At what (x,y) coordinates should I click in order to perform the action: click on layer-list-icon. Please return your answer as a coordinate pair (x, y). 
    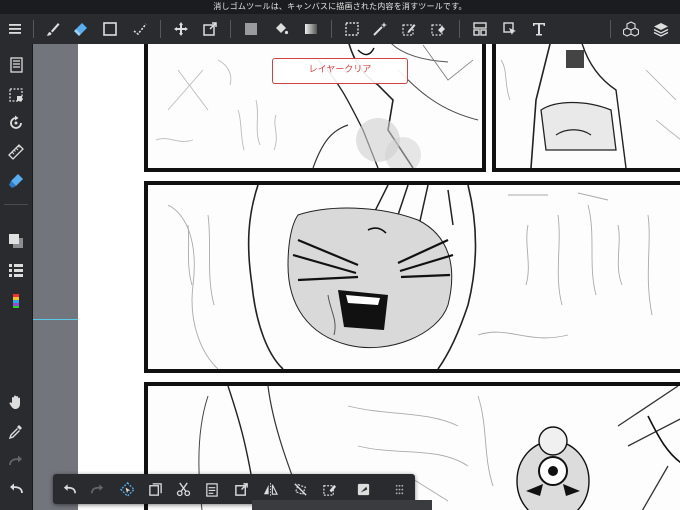
    Looking at the image, I should click on (16, 270).